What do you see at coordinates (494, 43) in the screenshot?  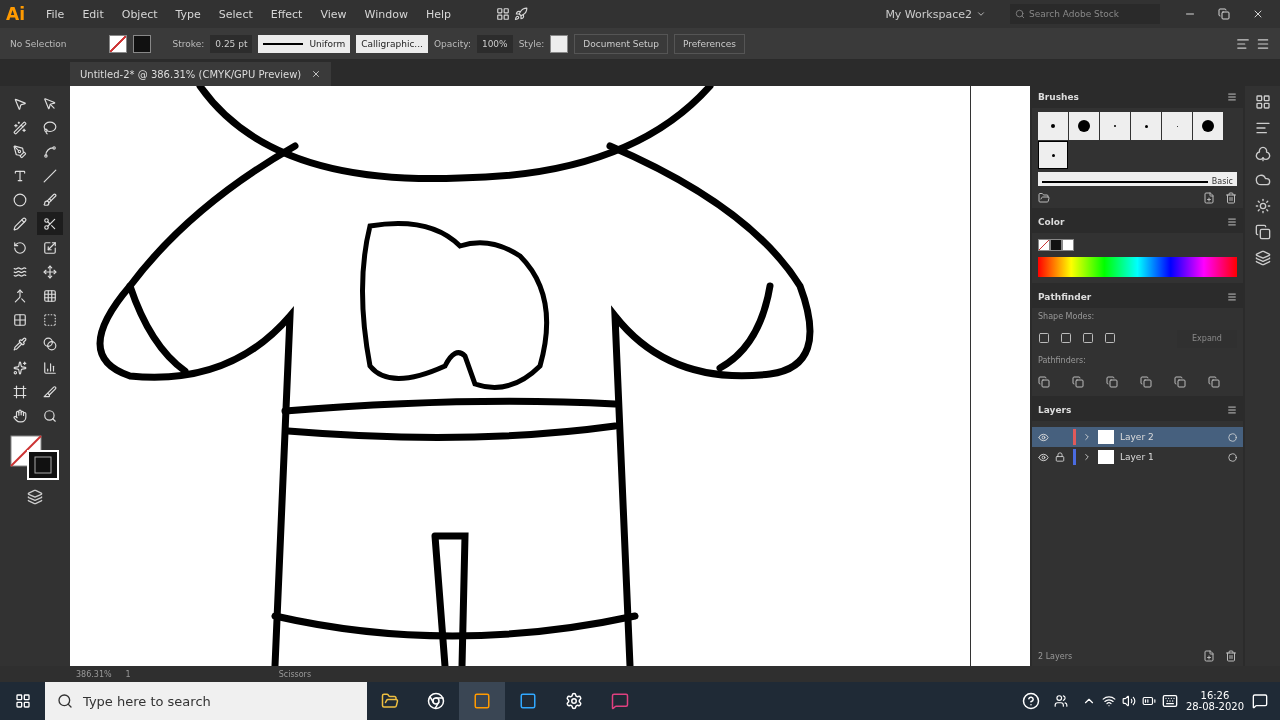 I see `opacity-field: 100%` at bounding box center [494, 43].